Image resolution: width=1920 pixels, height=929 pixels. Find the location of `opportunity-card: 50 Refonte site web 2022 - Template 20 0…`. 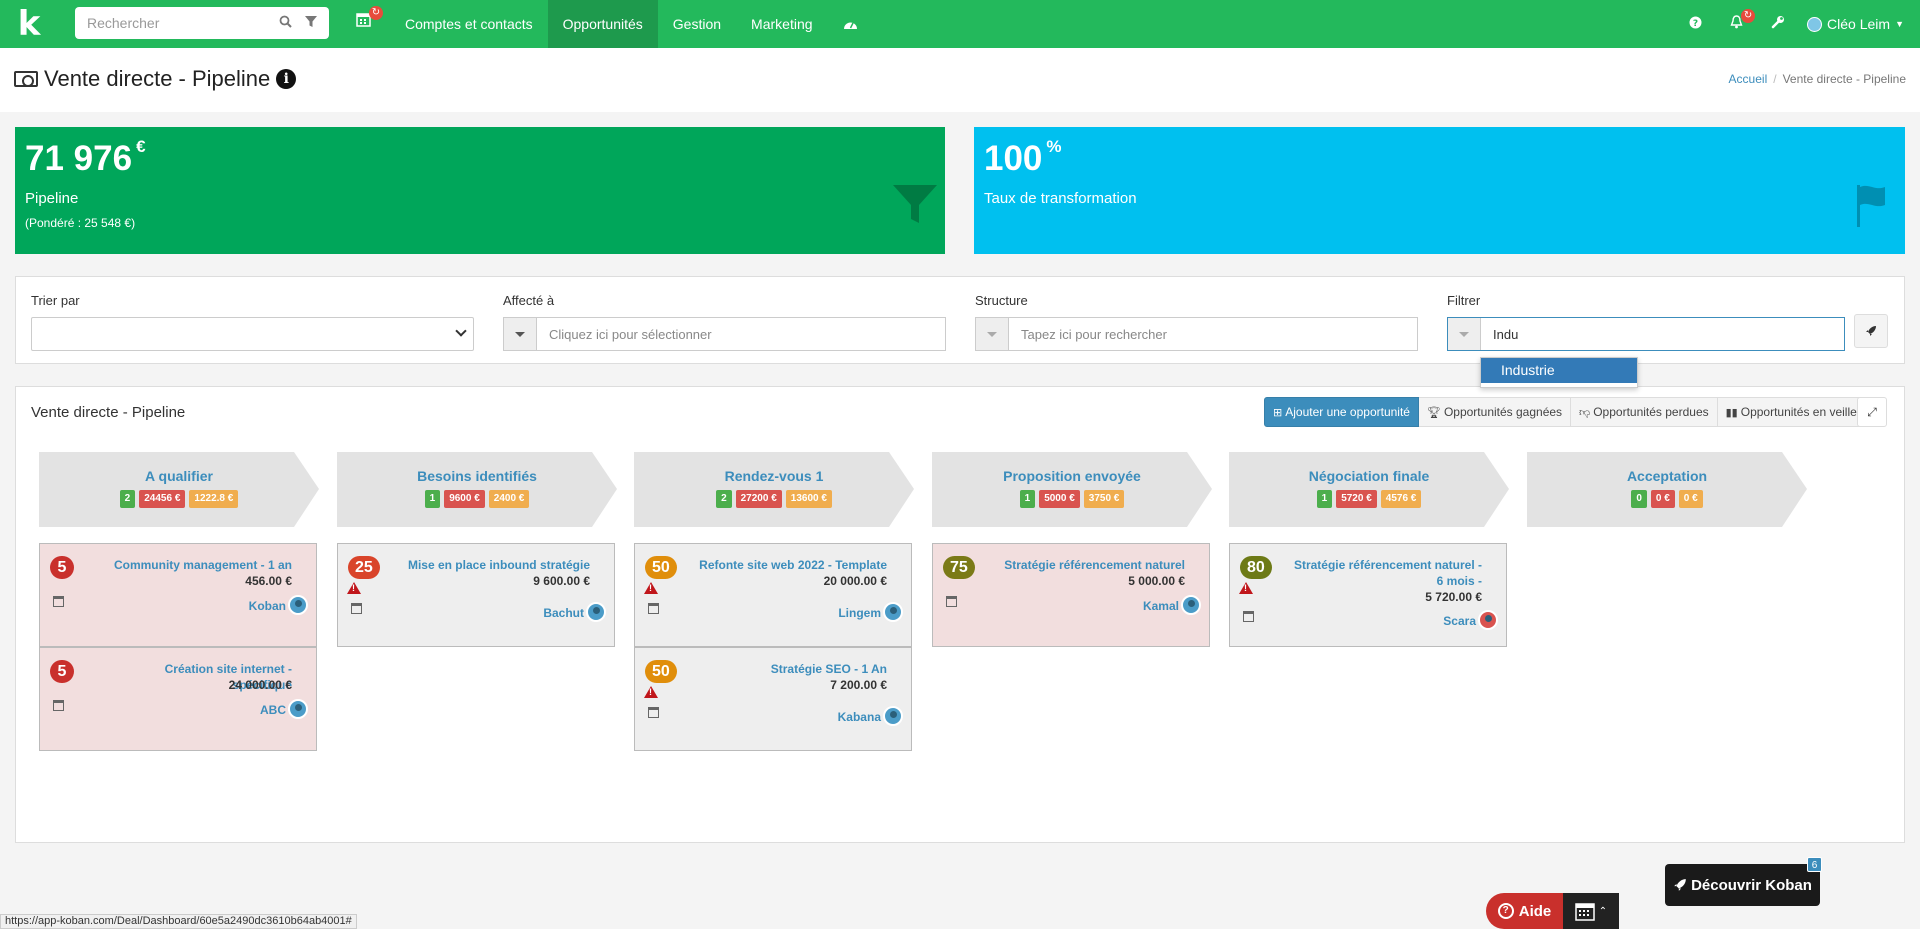

opportunity-card: 50 Refonte site web 2022 - Template 20 0… is located at coordinates (773, 595).